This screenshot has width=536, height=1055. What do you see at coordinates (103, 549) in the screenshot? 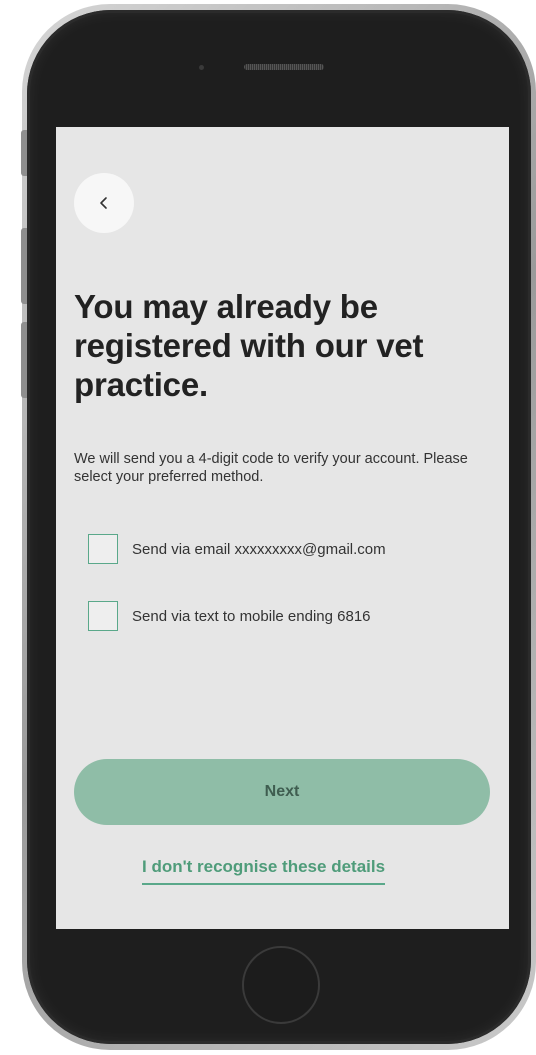
I see `email-checkbox` at bounding box center [103, 549].